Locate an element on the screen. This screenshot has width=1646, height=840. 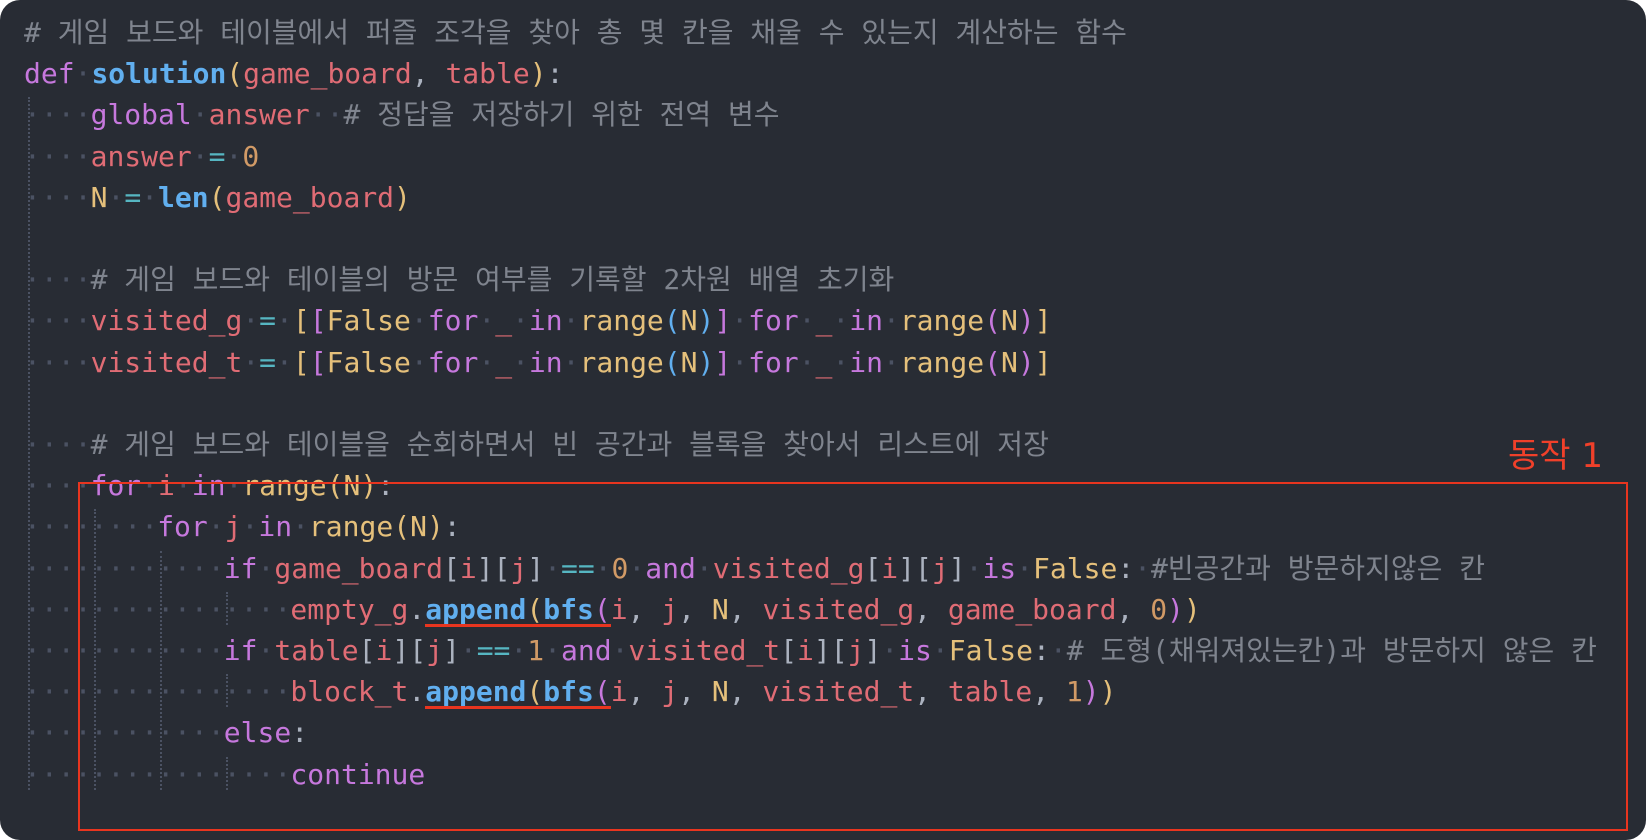
code-token: 0 is located at coordinates (251, 156).